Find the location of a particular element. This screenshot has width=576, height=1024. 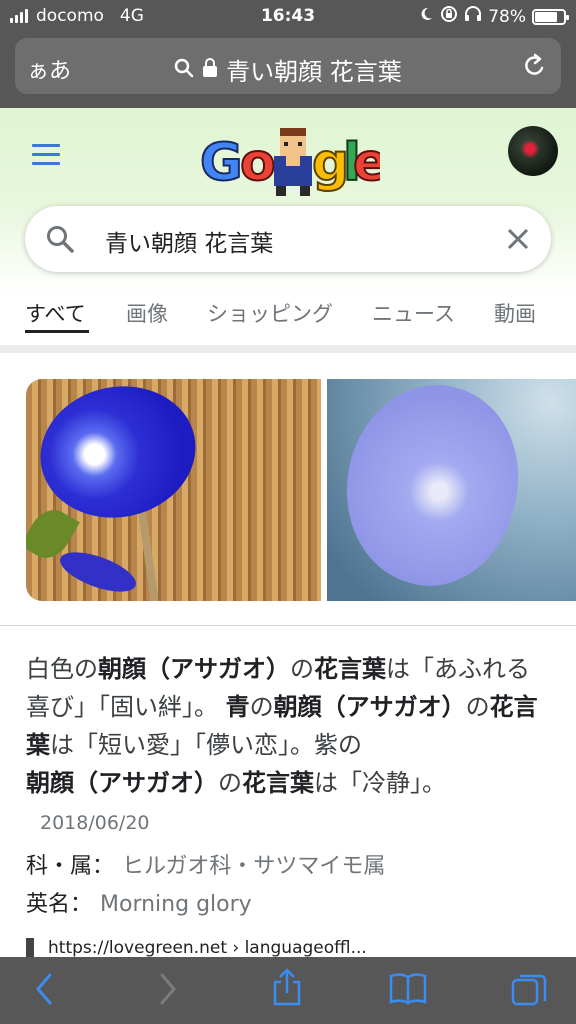

forward-icon is located at coordinates (167, 991).